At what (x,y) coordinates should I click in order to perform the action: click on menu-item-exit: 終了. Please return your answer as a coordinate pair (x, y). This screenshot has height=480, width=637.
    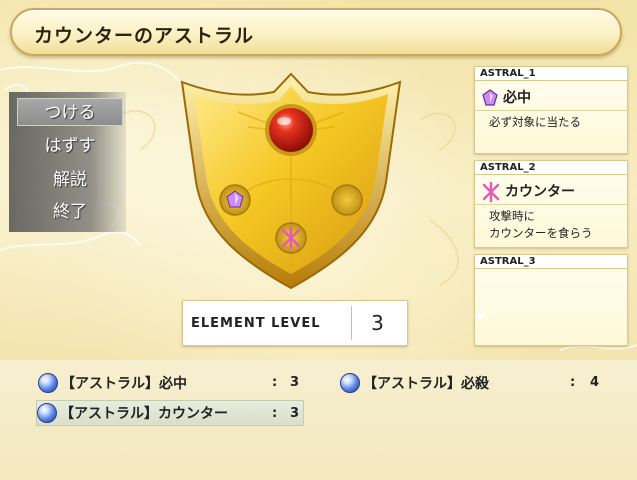
    Looking at the image, I should click on (70, 212).